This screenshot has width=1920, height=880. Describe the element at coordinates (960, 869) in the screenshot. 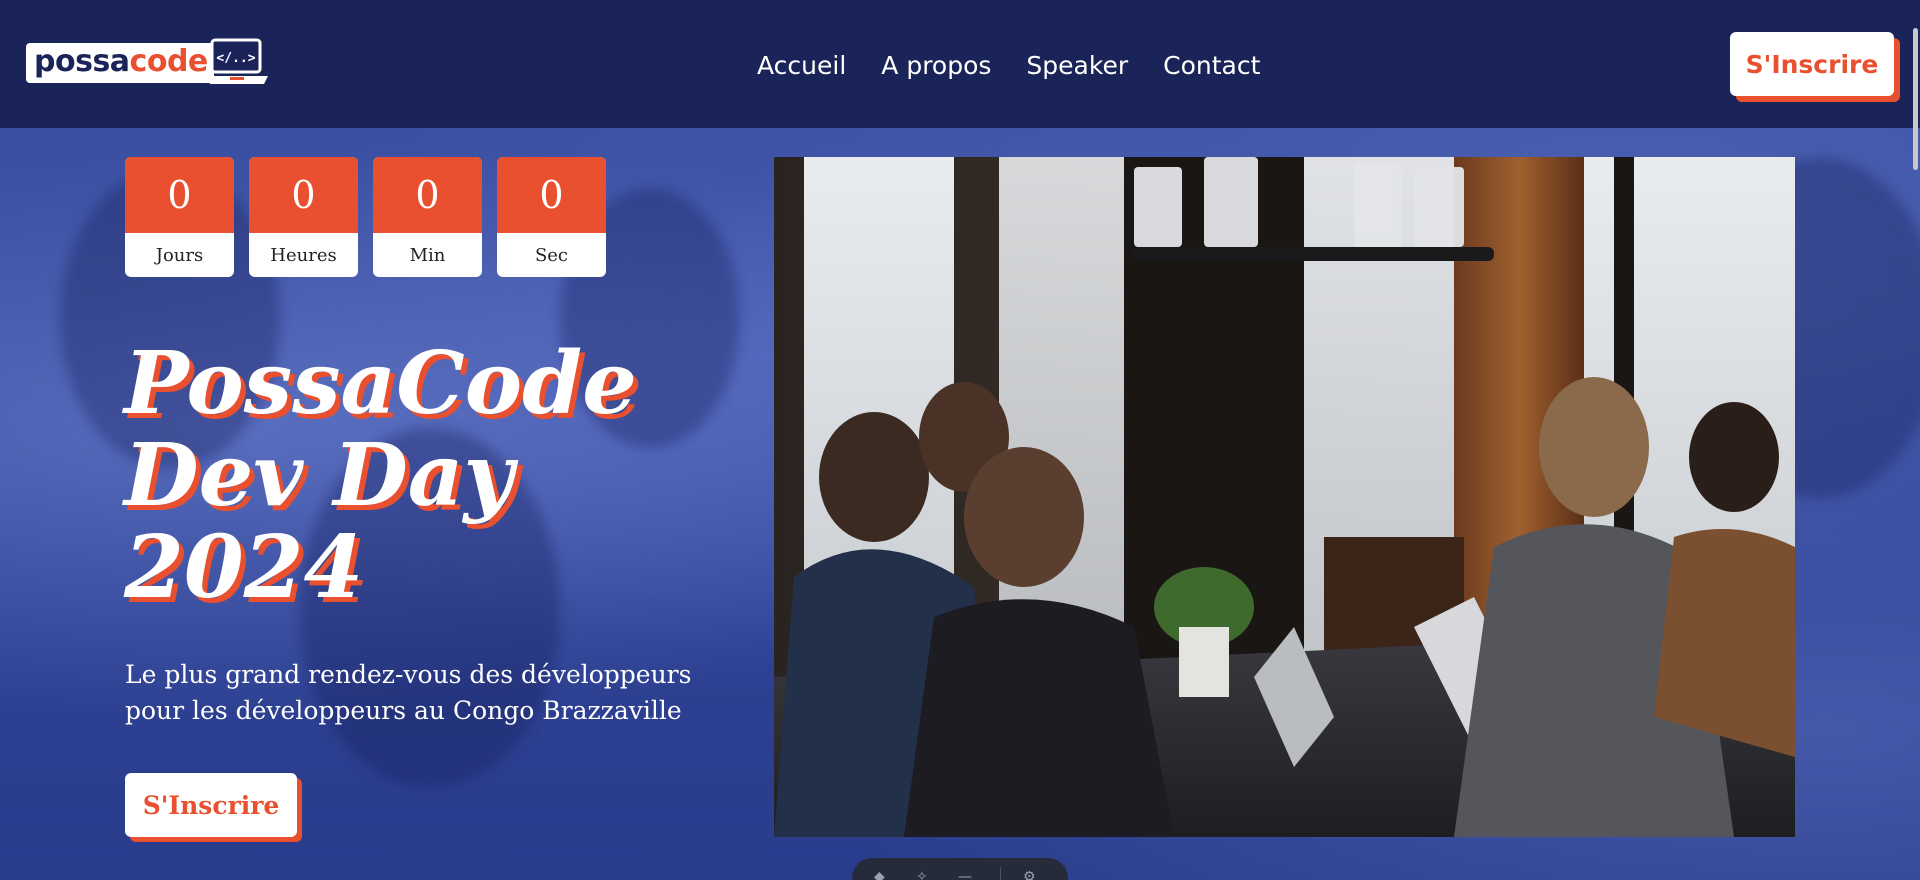

I see `floating-toolbar: ◆ ✧ — ⚙` at that location.